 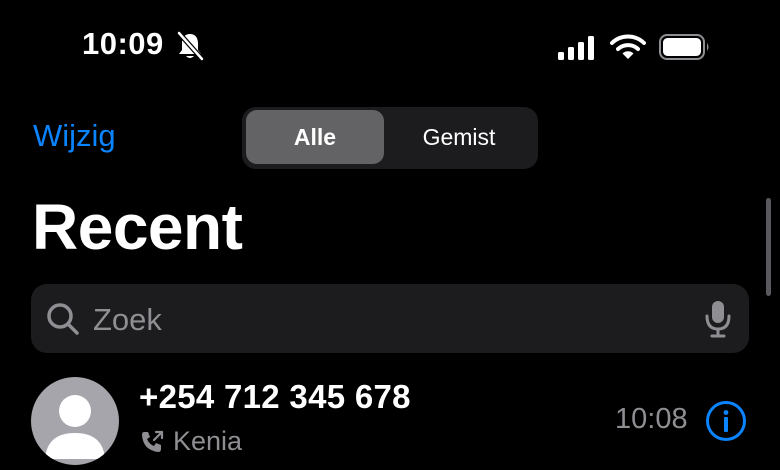 I want to click on search-input, so click(x=393, y=320).